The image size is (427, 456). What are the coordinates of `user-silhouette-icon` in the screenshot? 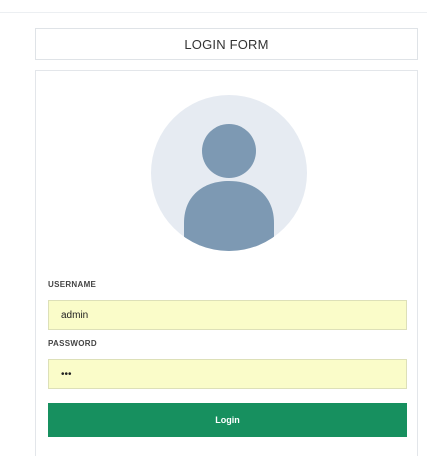 It's located at (229, 187).